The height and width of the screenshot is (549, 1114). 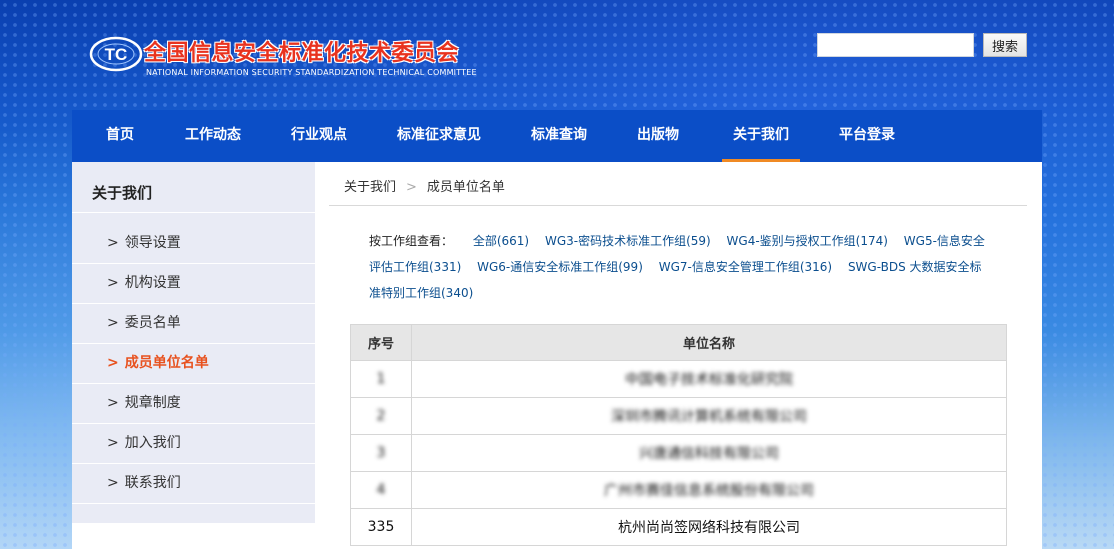 I want to click on nav-item-standard-search: 标准查询, so click(x=559, y=136).